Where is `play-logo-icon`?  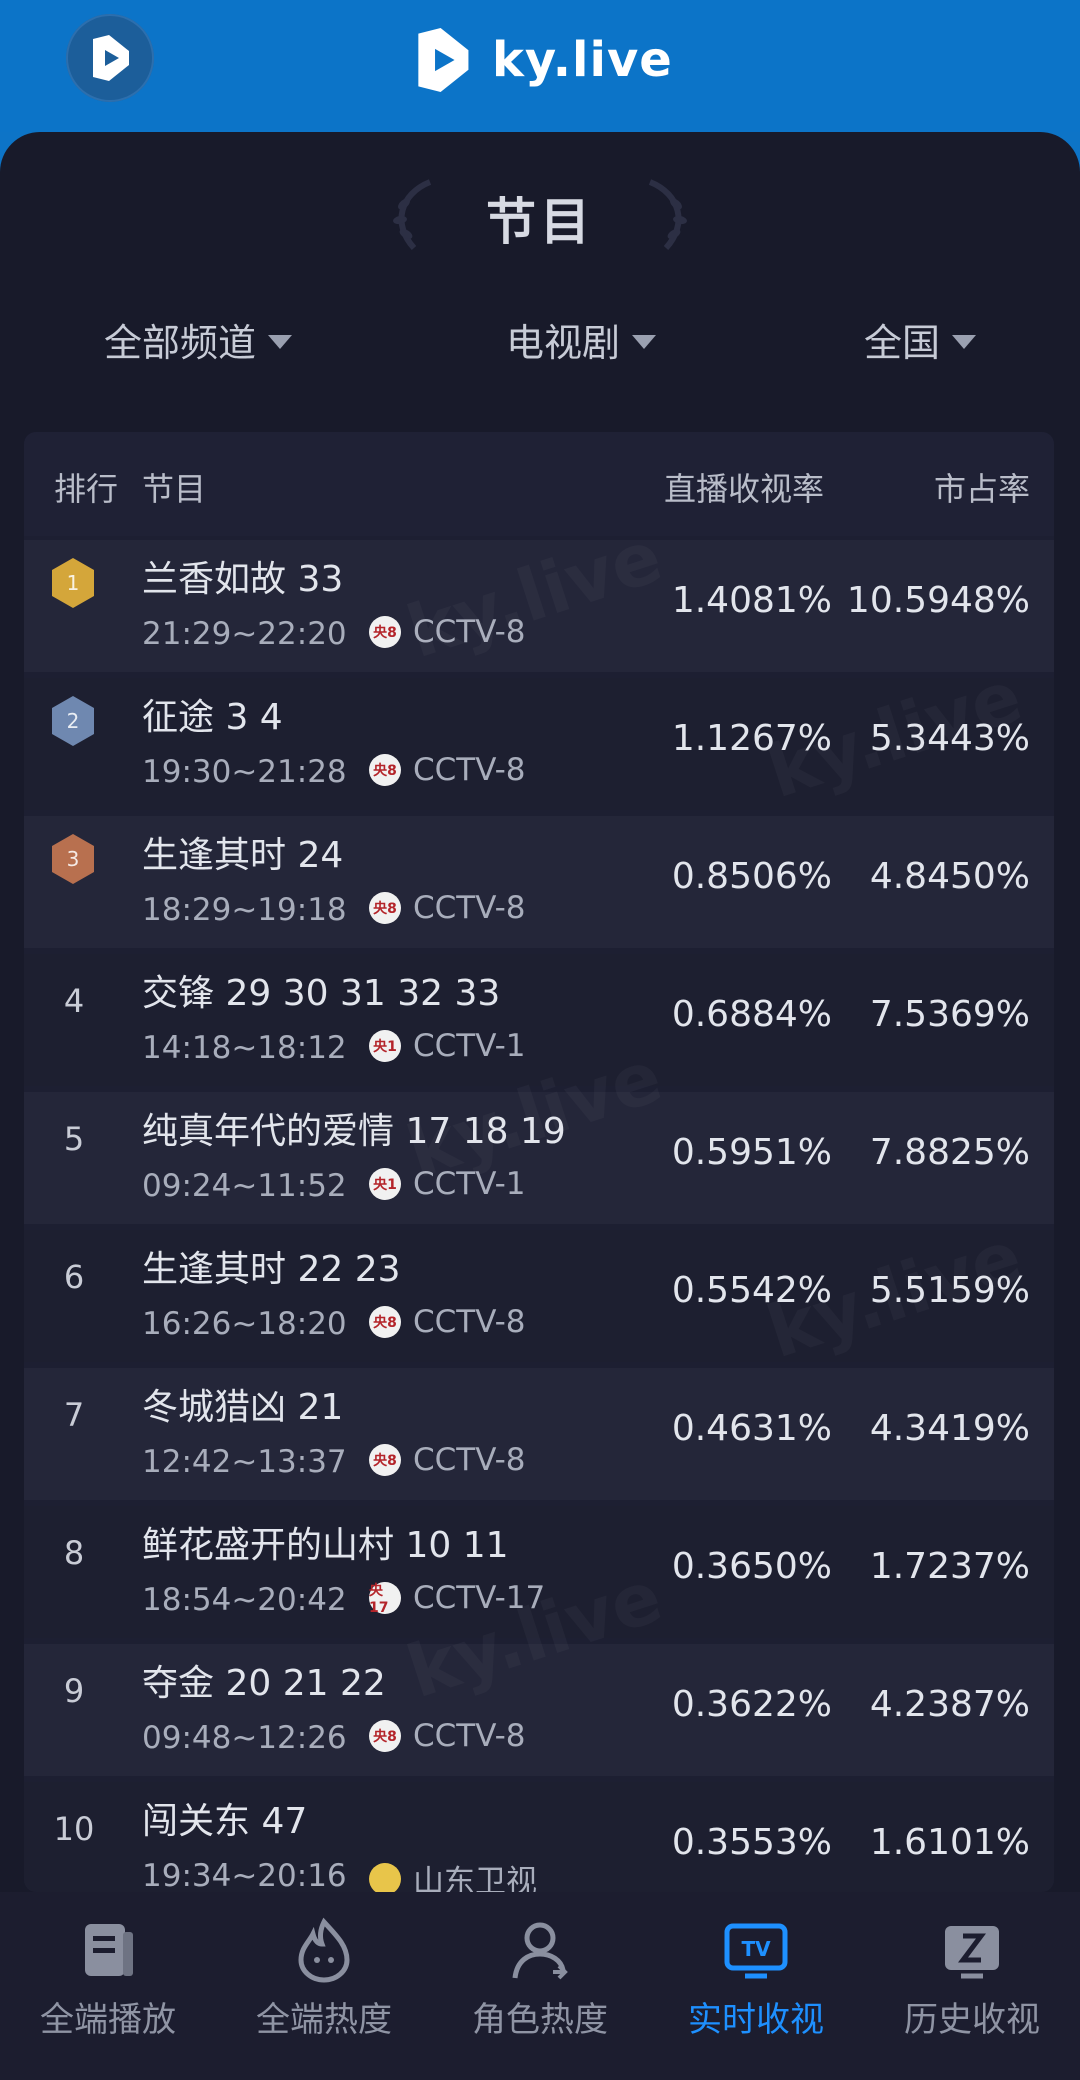 play-logo-icon is located at coordinates (111, 58).